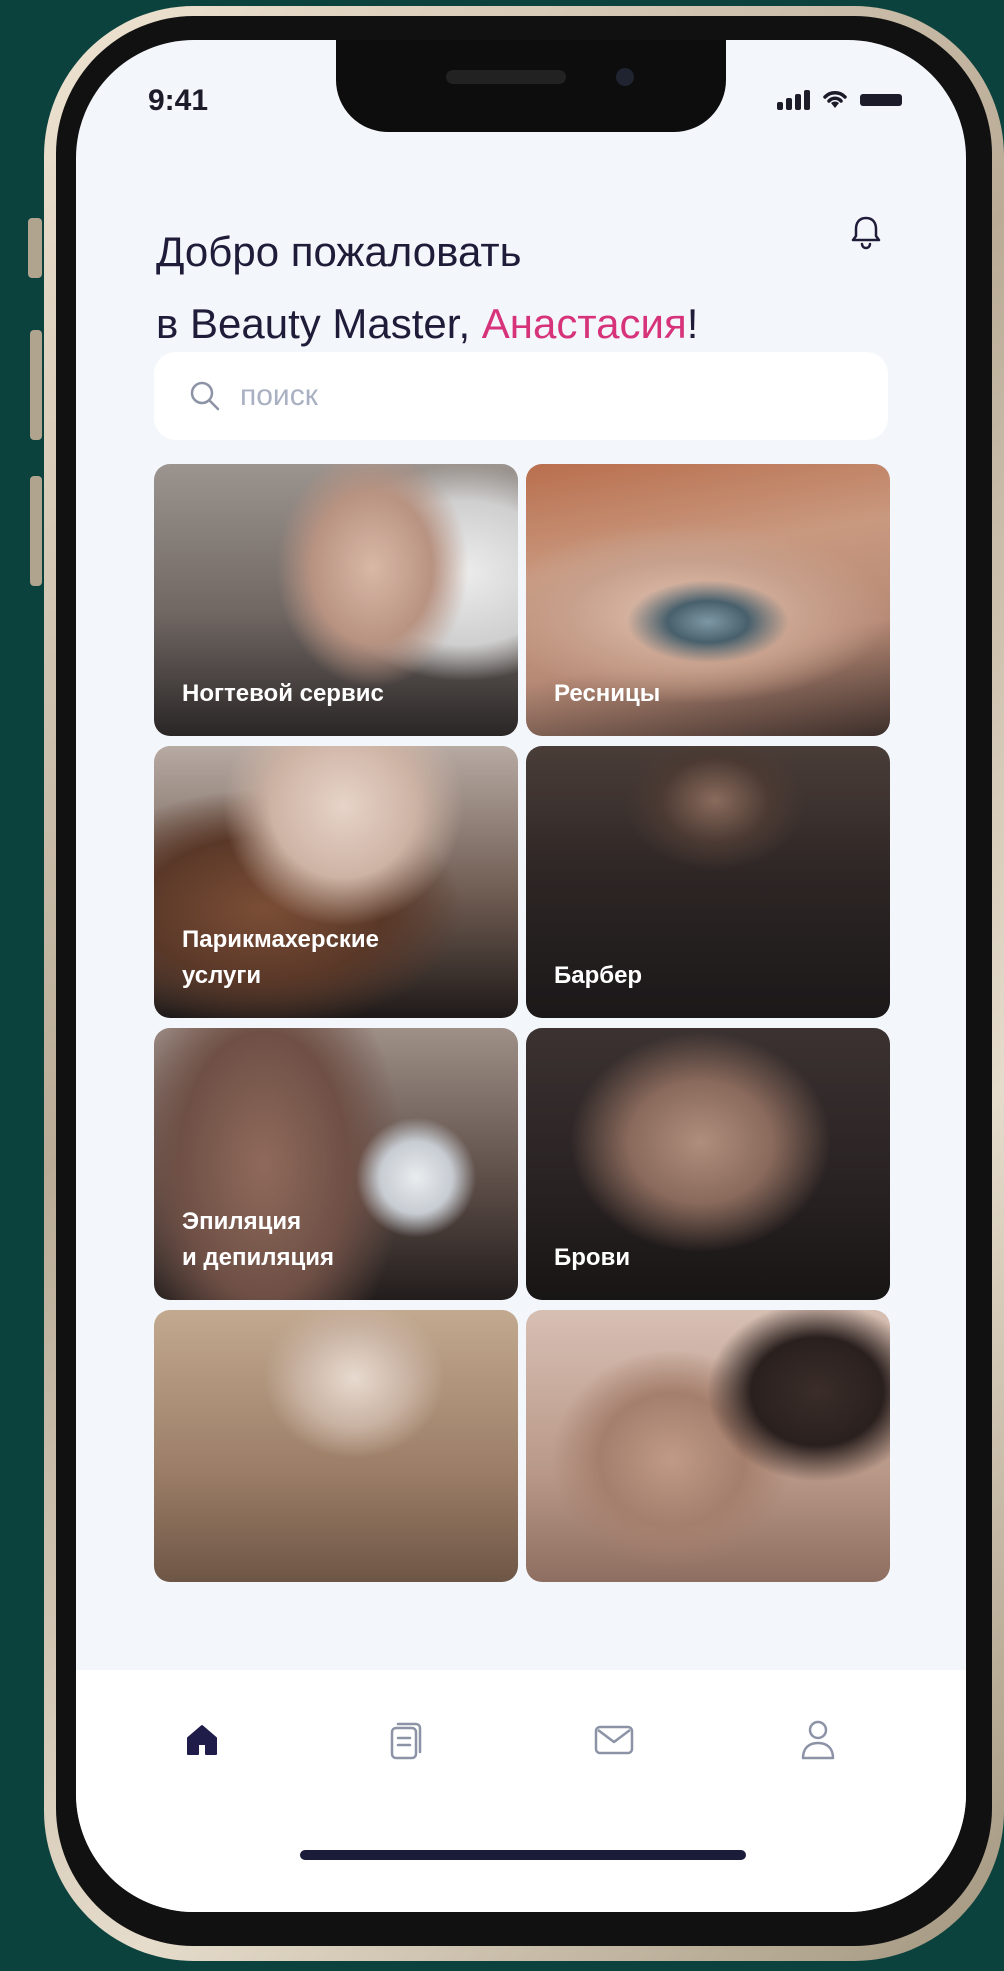 This screenshot has width=1004, height=1971. Describe the element at coordinates (283, 693) in the screenshot. I see `tile-label: Ногтевой сервис` at that location.